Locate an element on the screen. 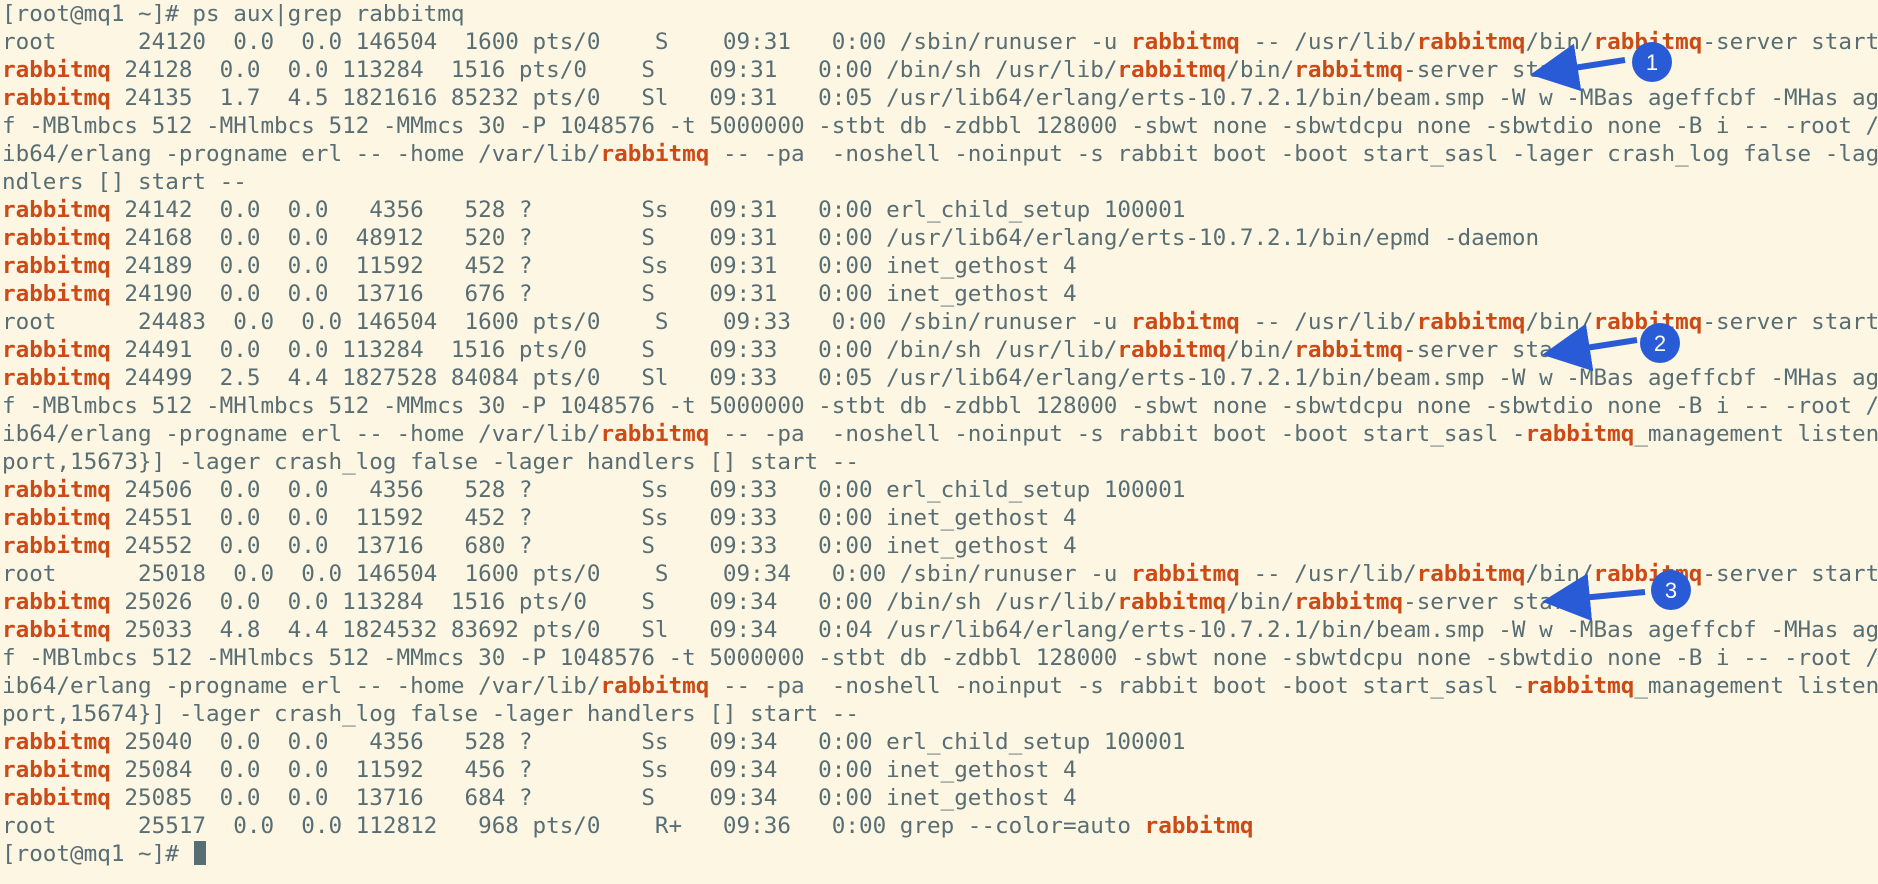  annotation-number-2: 2 is located at coordinates (1660, 343).